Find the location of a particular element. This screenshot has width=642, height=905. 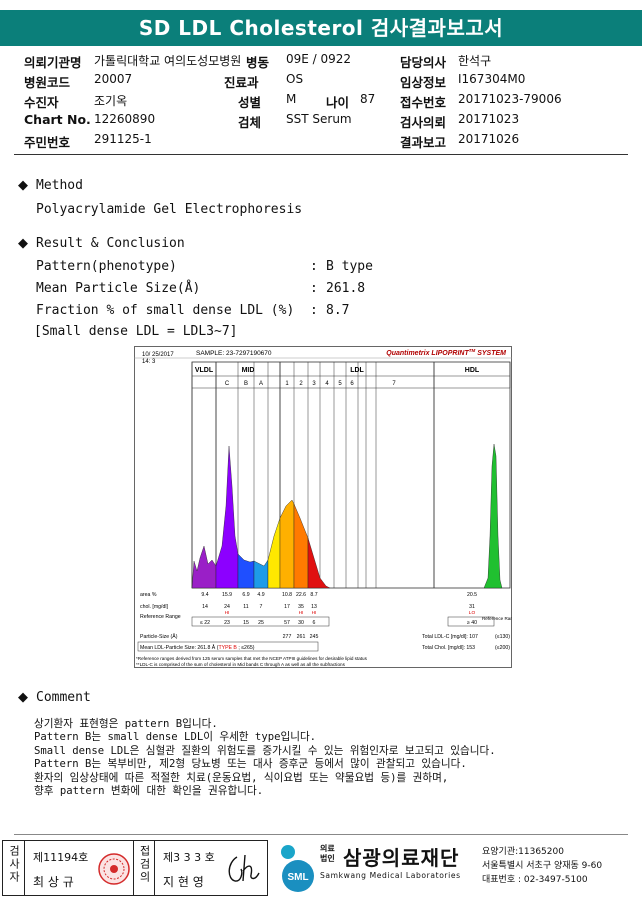

label-chart-no: Chart No. is located at coordinates (57, 119).